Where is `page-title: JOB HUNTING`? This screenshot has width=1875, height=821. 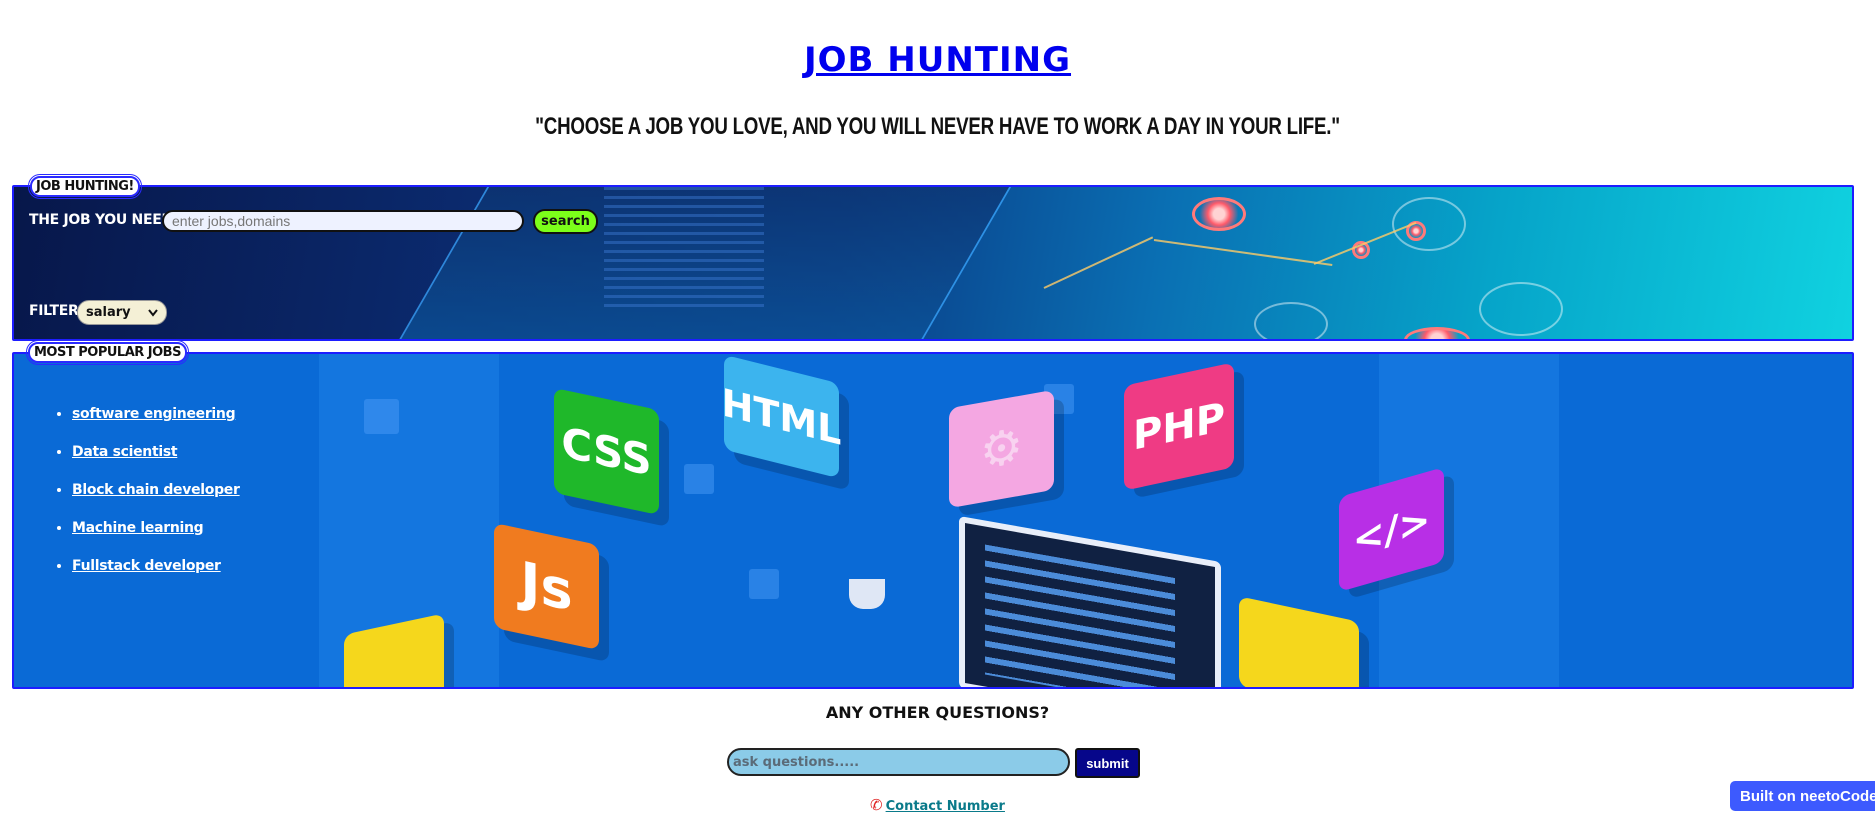 page-title: JOB HUNTING is located at coordinates (937, 60).